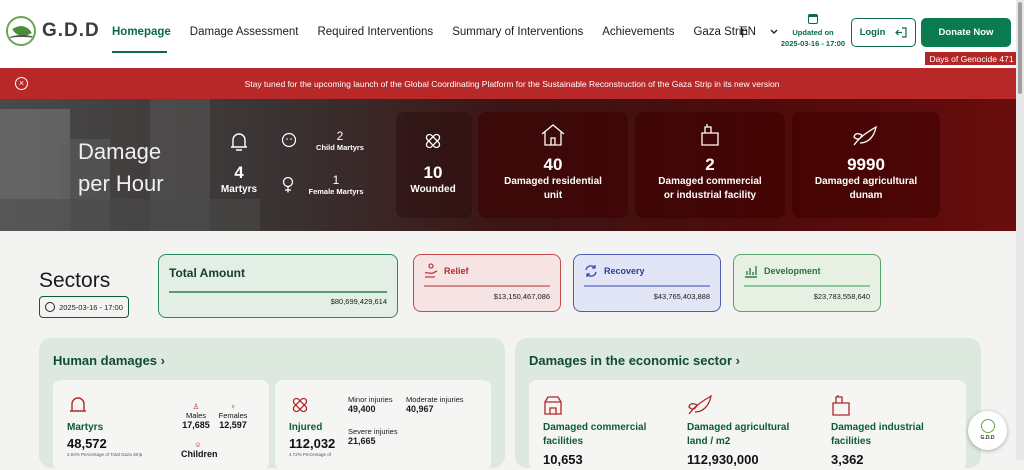 This screenshot has width=1024, height=470. Describe the element at coordinates (553, 164) in the screenshot. I see `residential-value: 40` at that location.